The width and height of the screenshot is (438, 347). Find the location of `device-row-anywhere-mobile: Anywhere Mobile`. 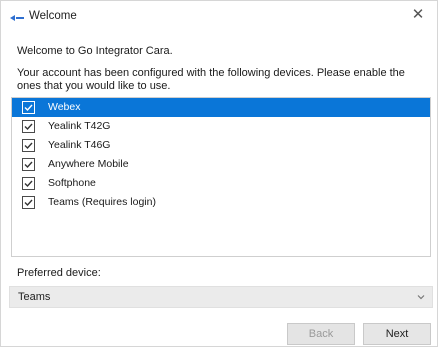

device-row-anywhere-mobile: Anywhere Mobile is located at coordinates (221, 164).